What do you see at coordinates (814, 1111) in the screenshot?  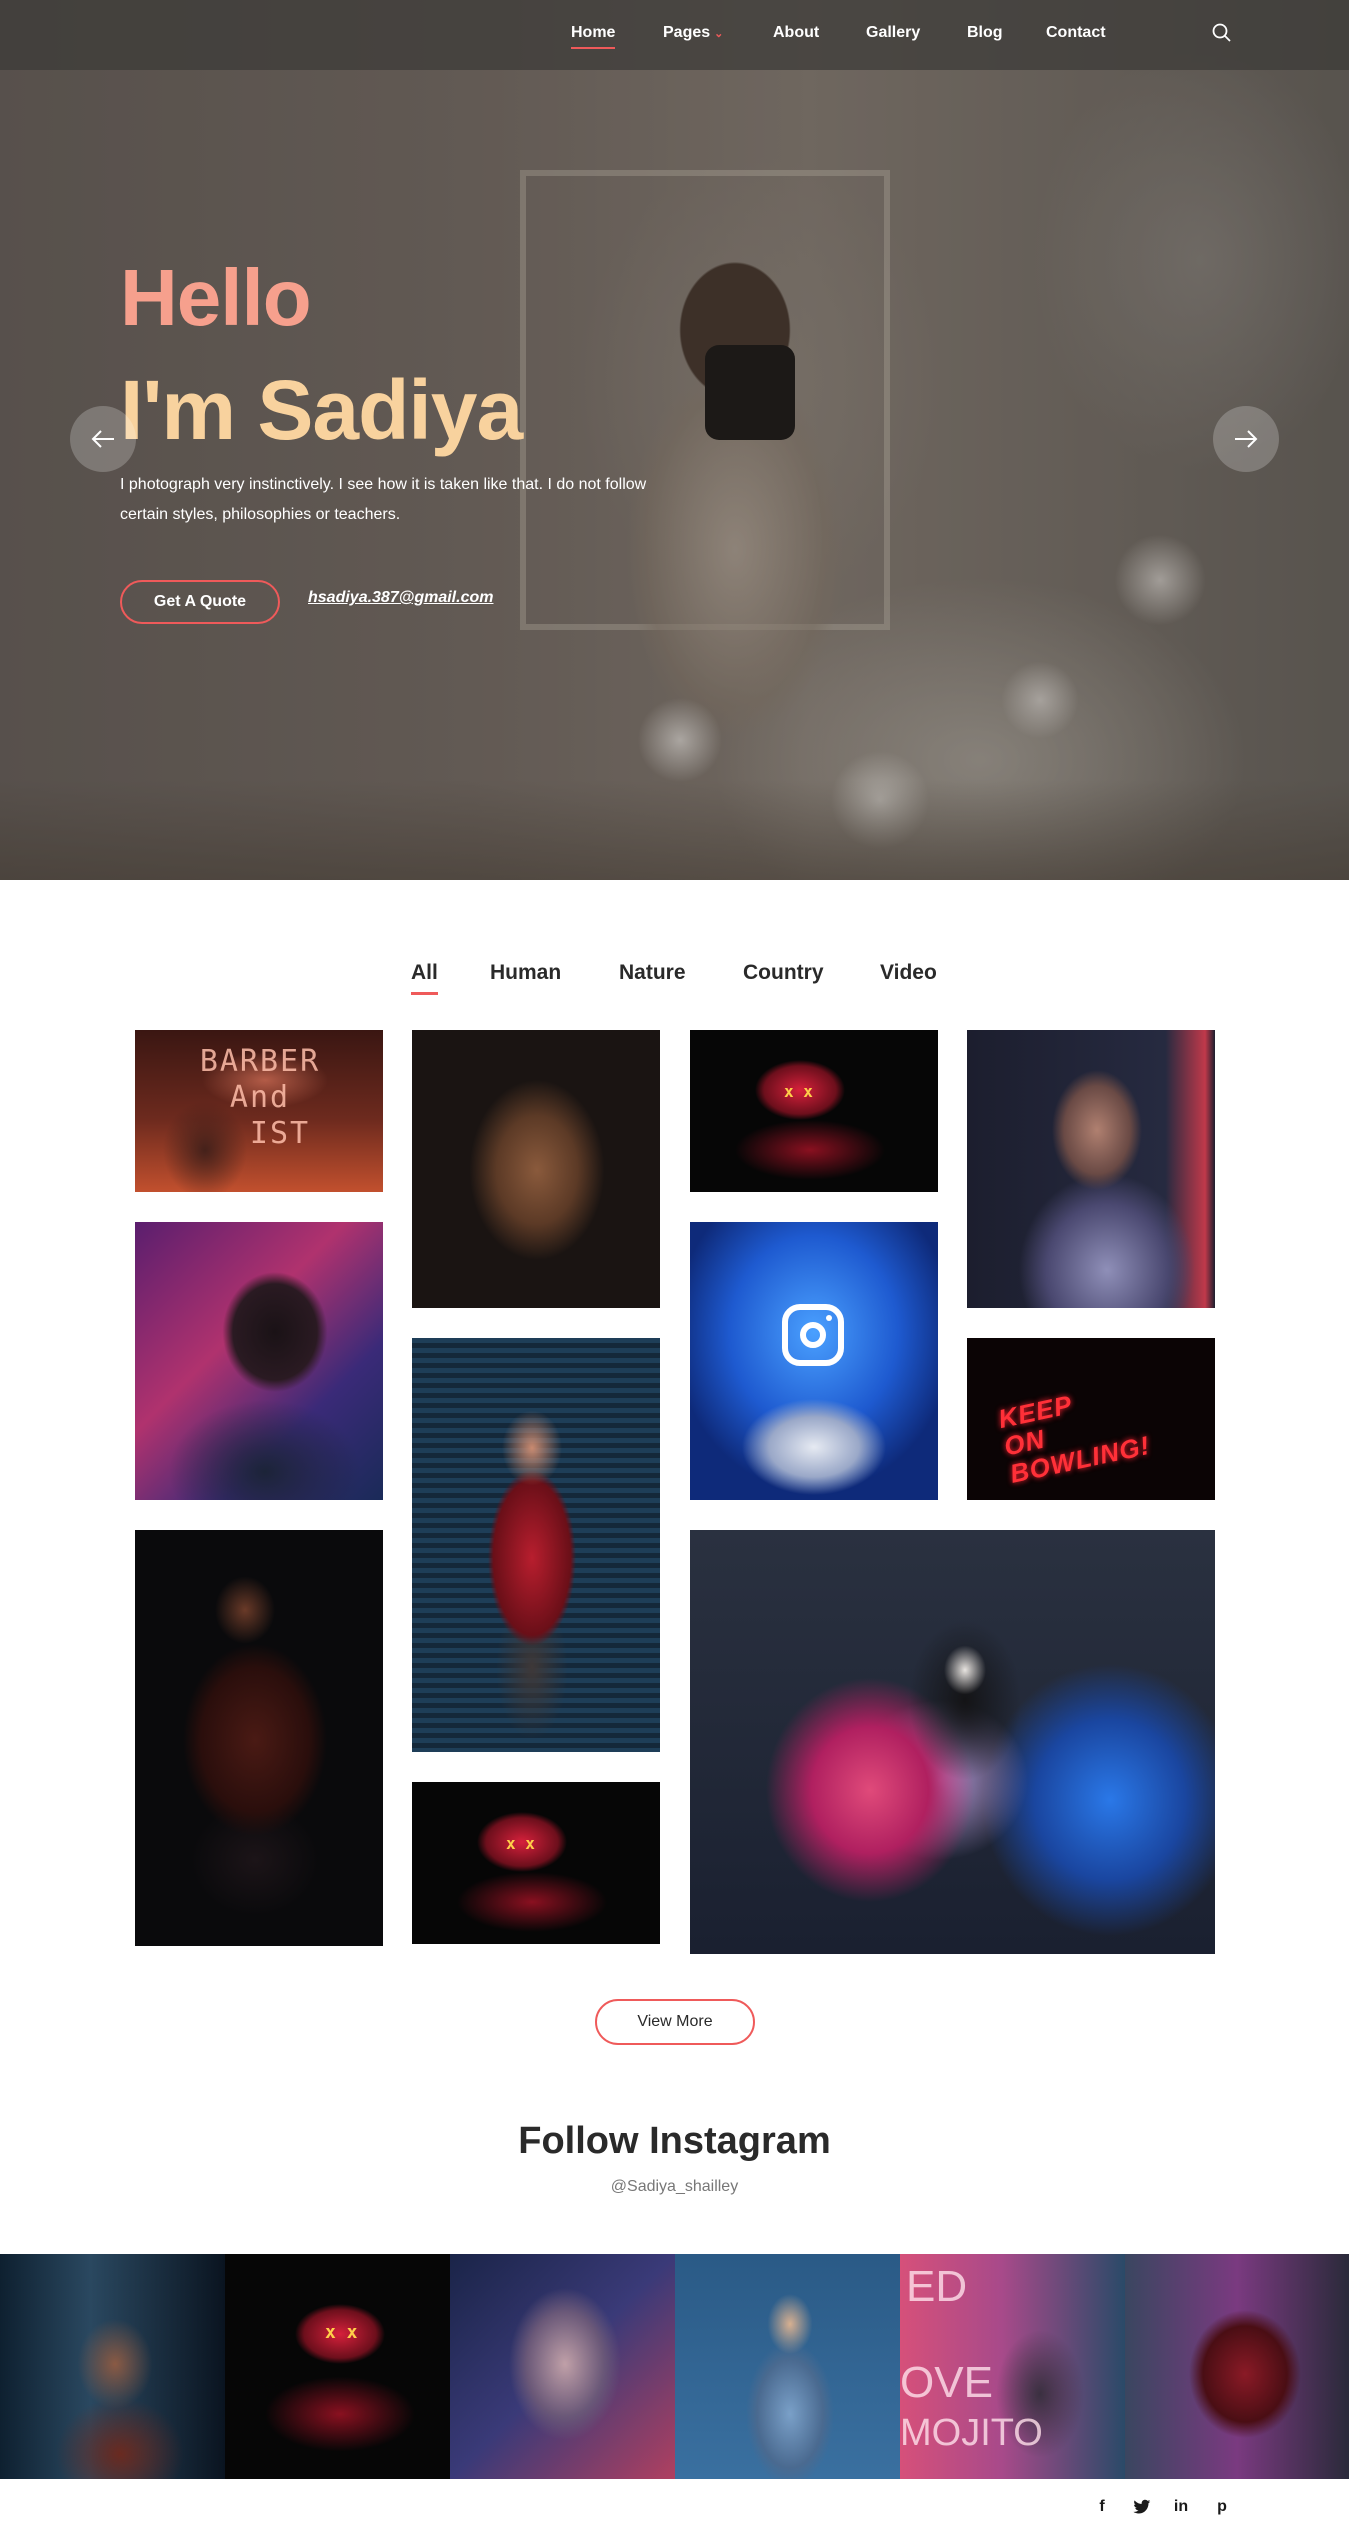 I see `gallery-item-led-mask: x x` at bounding box center [814, 1111].